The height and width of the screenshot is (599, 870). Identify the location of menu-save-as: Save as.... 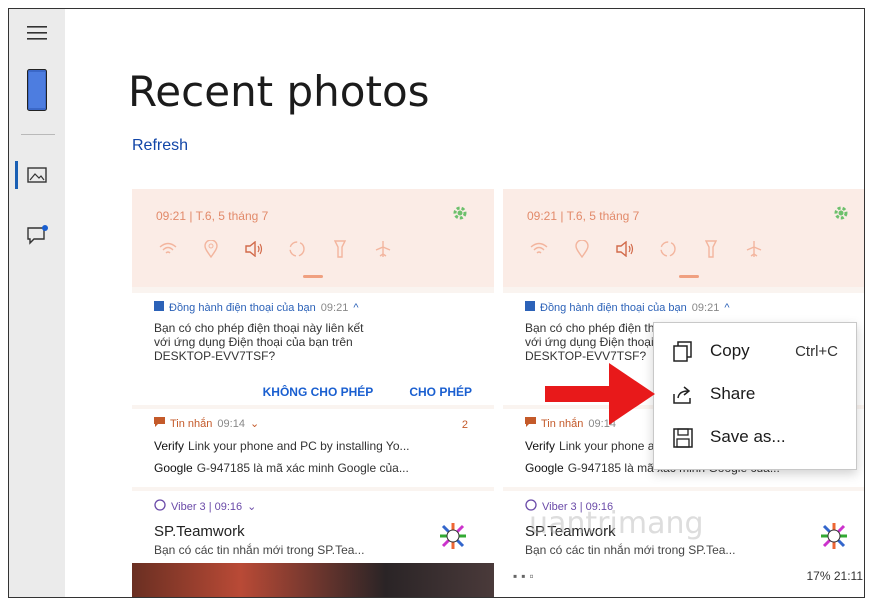
(755, 437).